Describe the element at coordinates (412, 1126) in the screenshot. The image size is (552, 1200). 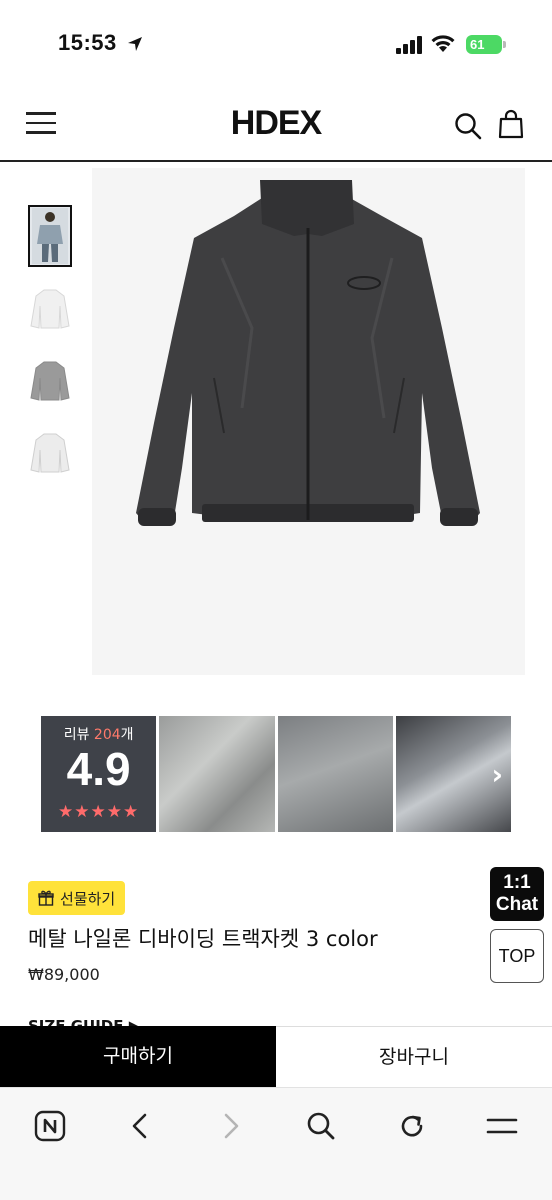
I see `reload-icon` at that location.